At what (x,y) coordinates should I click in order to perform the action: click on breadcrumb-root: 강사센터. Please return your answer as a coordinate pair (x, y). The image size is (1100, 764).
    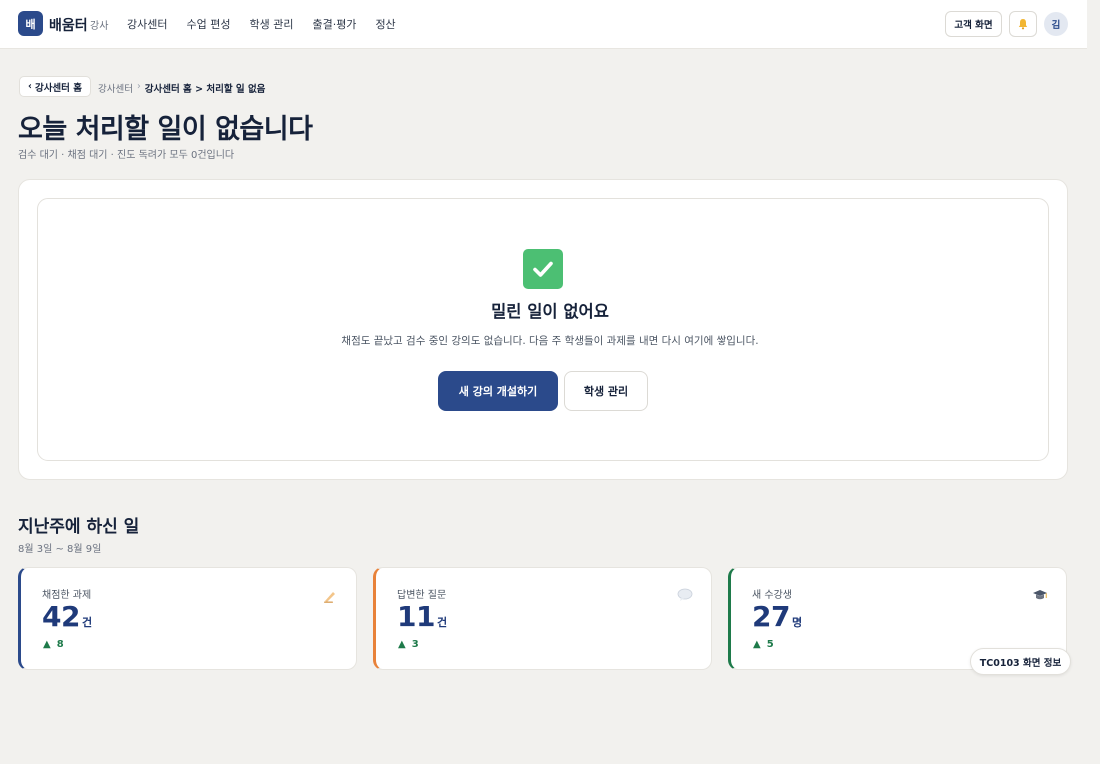
    Looking at the image, I should click on (115, 88).